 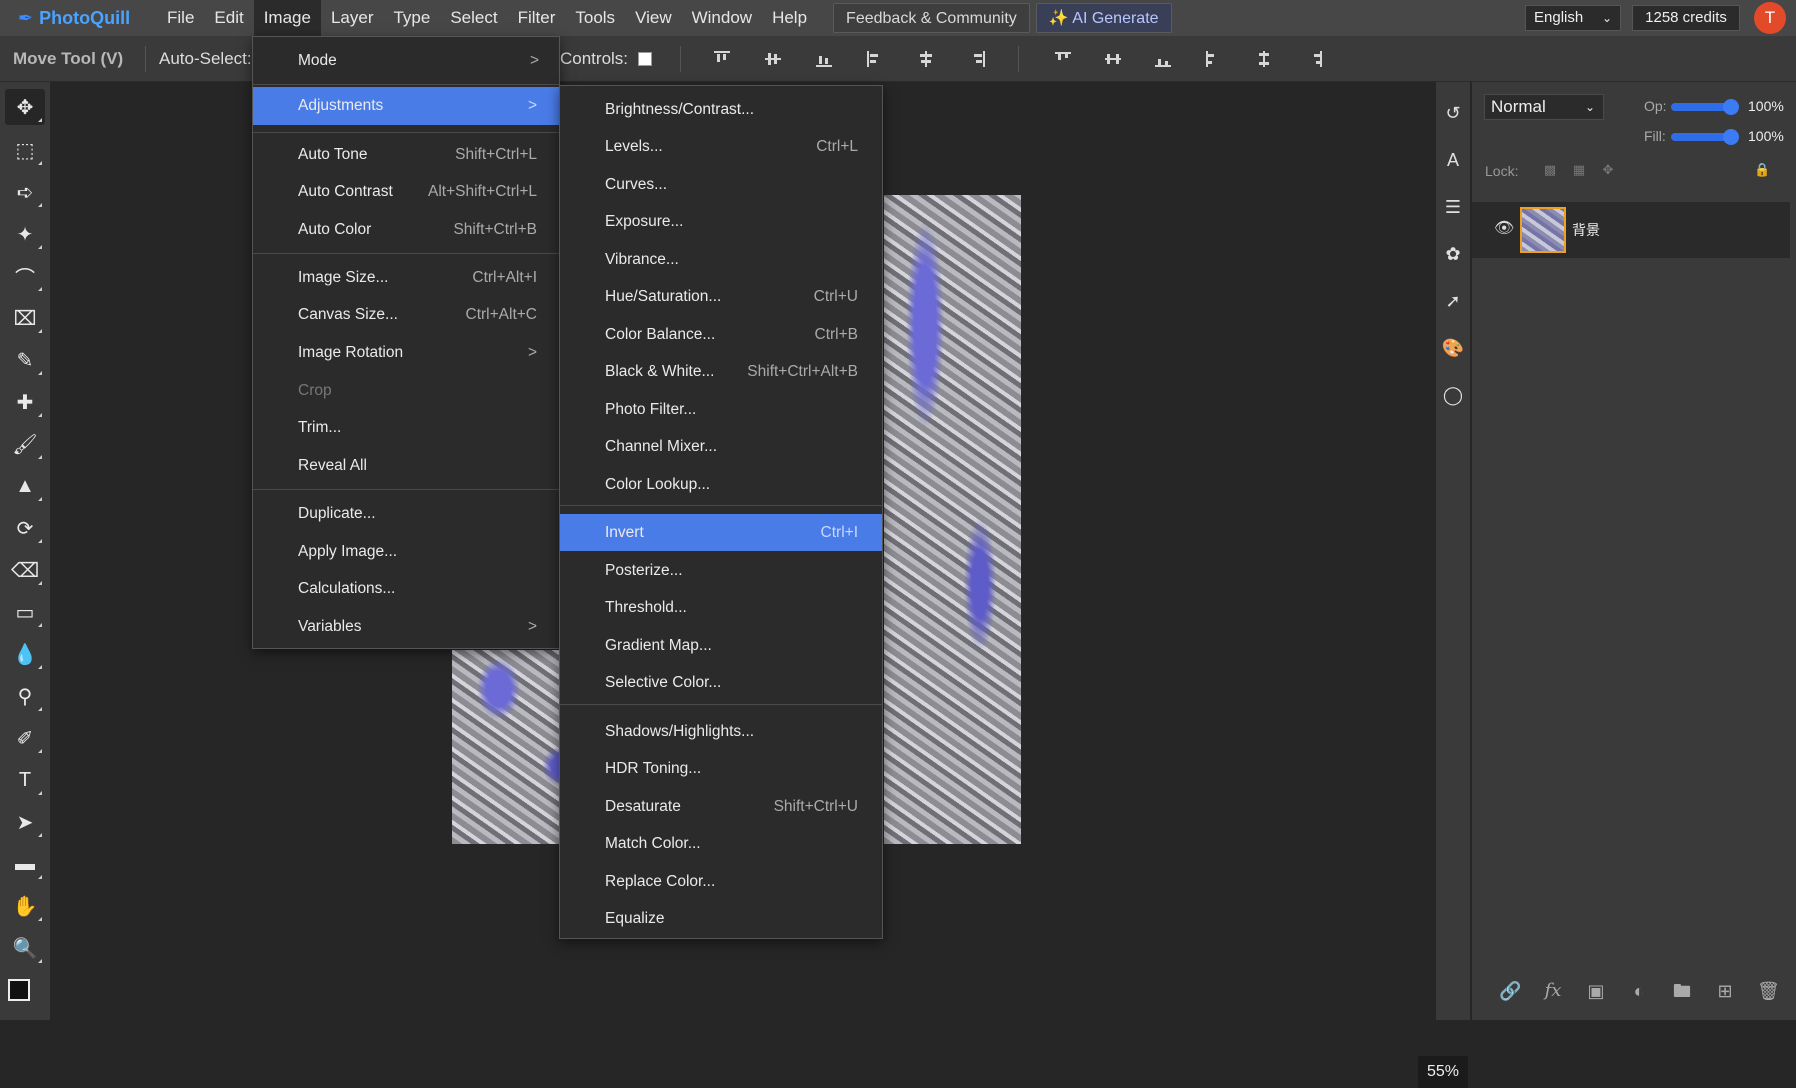 I want to click on adjustments-panel-icon: ☰, so click(x=1453, y=207).